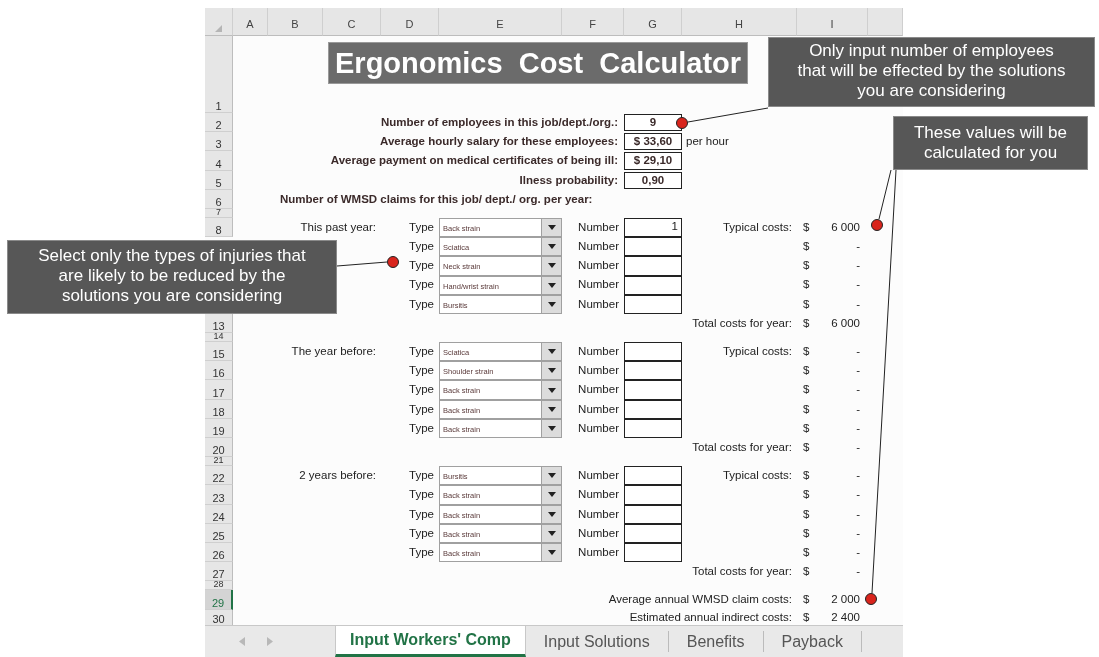 This screenshot has height=657, width=1099. What do you see at coordinates (845, 323) in the screenshot?
I see `total-value: 6 000` at bounding box center [845, 323].